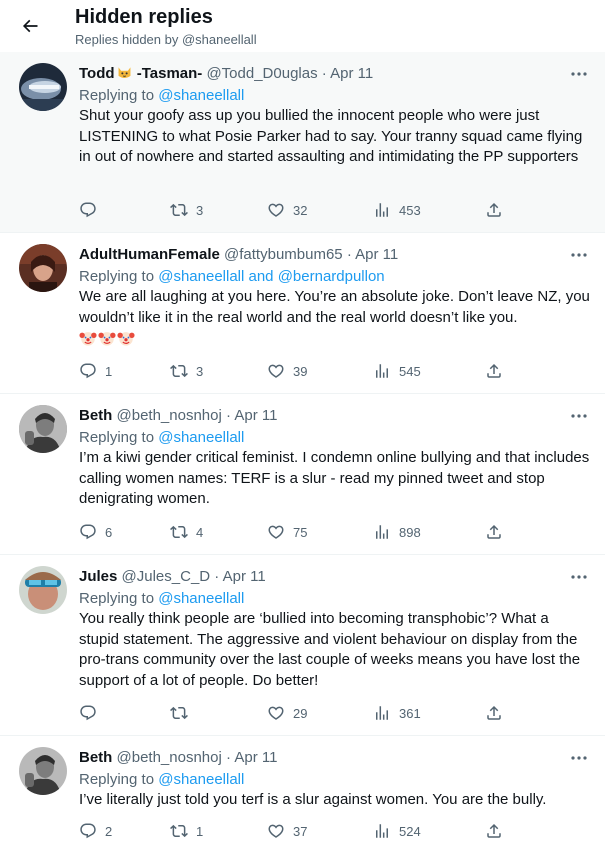 The image size is (605, 852). Describe the element at coordinates (183, 713) in the screenshot. I see `retweet-button` at that location.